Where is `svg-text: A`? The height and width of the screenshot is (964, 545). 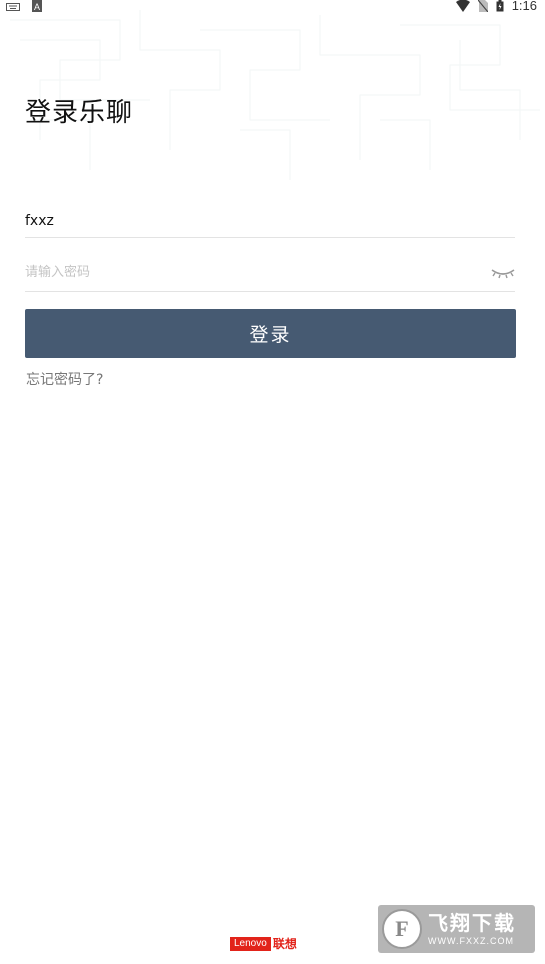 svg-text: A is located at coordinates (37, 7).